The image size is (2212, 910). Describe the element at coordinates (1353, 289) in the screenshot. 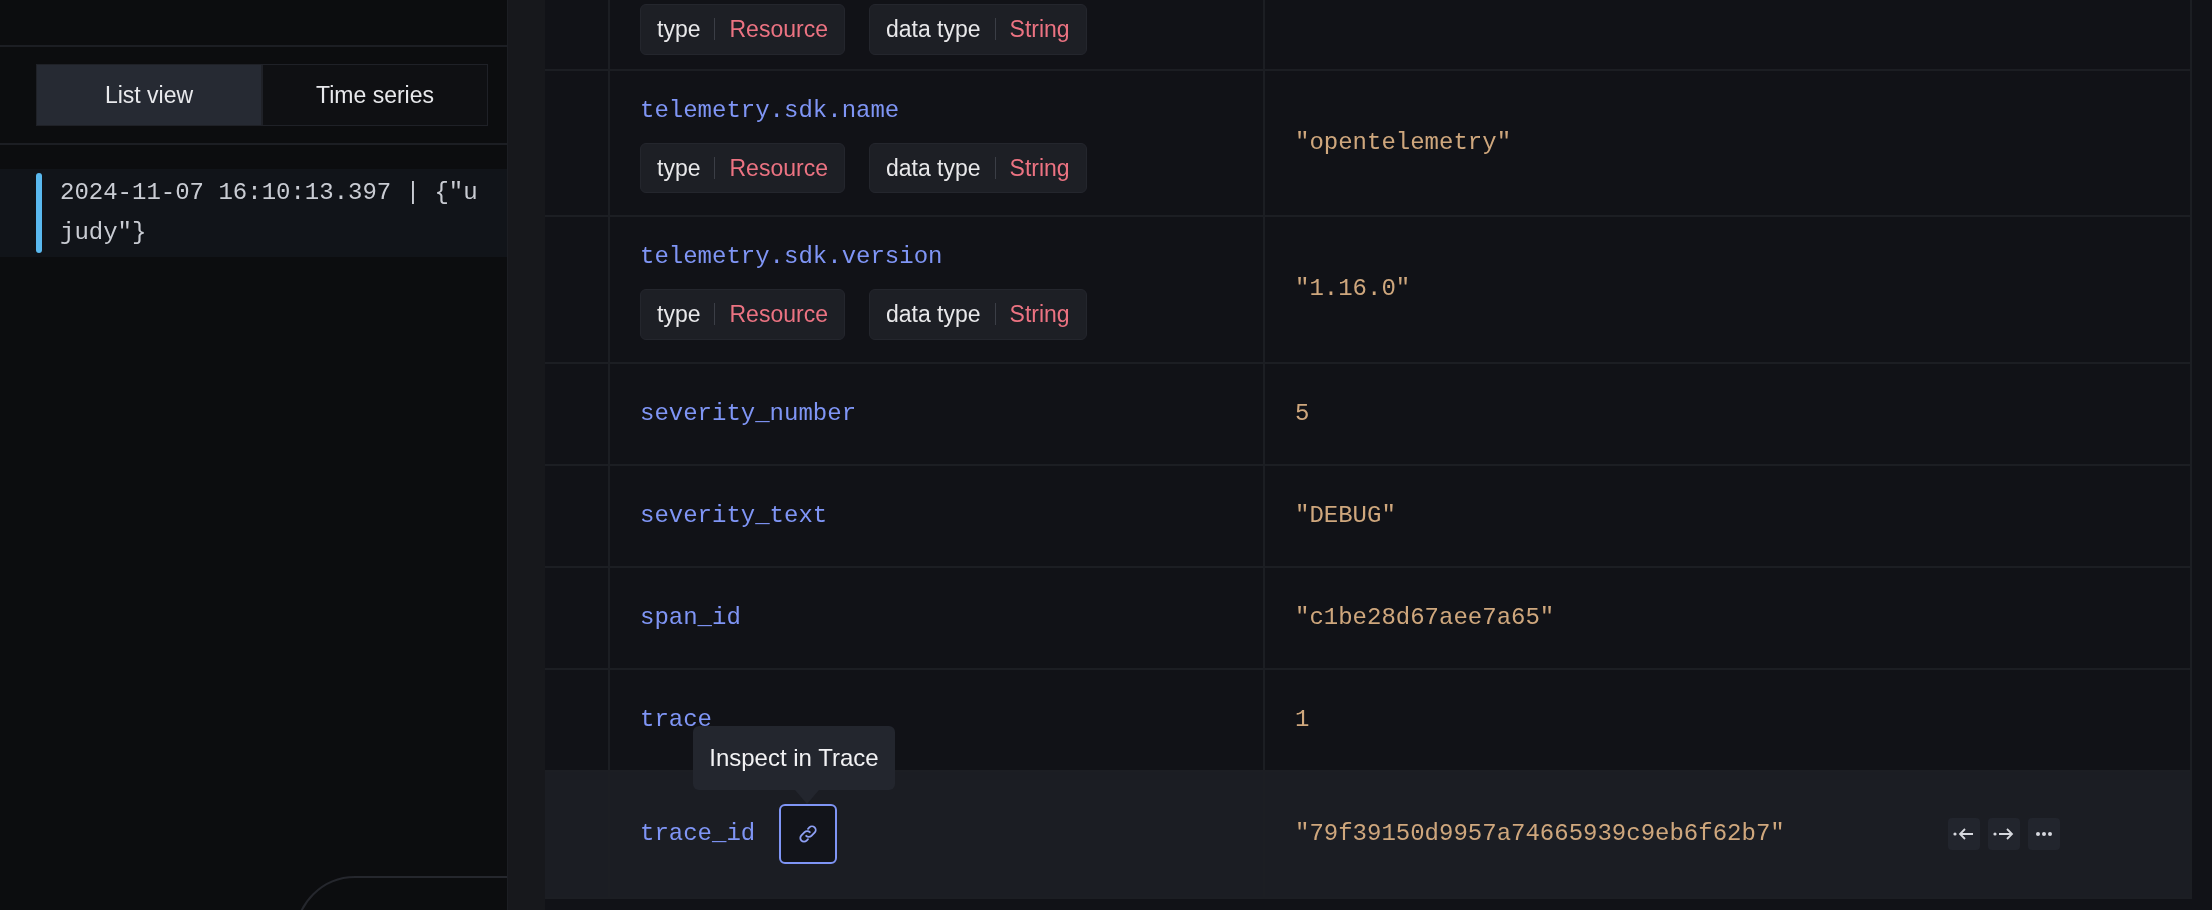

I see `attribute-value: "1.16.0"` at that location.